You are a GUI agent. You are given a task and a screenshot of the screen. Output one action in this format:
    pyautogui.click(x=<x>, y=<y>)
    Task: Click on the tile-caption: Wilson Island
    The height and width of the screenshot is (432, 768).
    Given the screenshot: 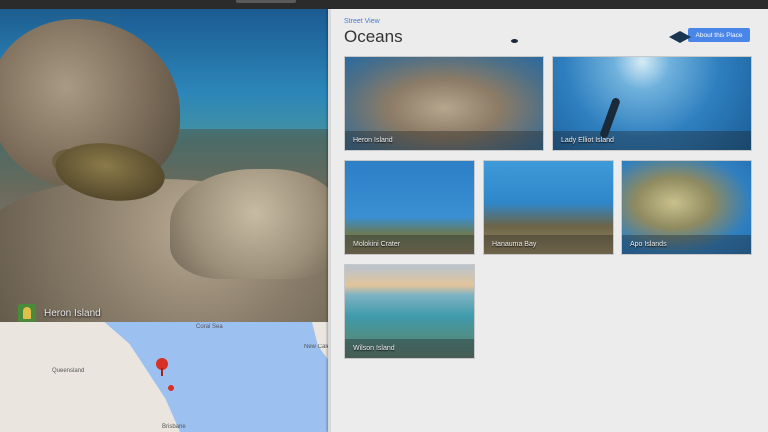 What is the action you would take?
    pyautogui.click(x=409, y=348)
    